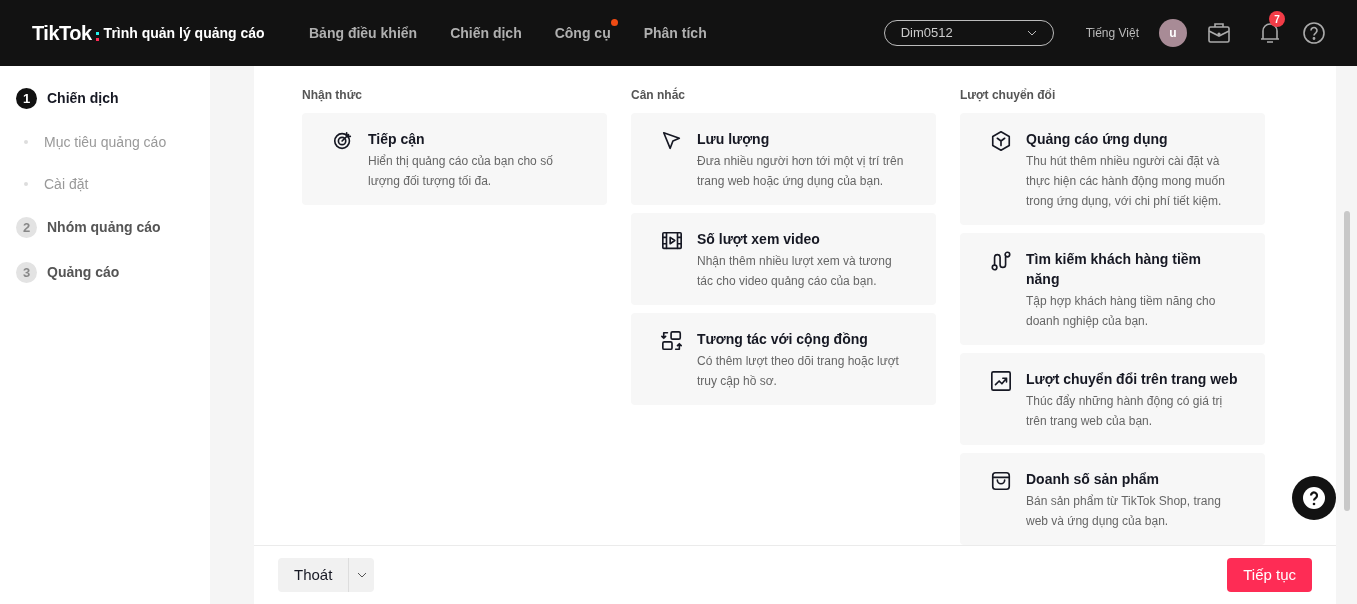  Describe the element at coordinates (333, 95) in the screenshot. I see `column-heading: Nhận thức` at that location.